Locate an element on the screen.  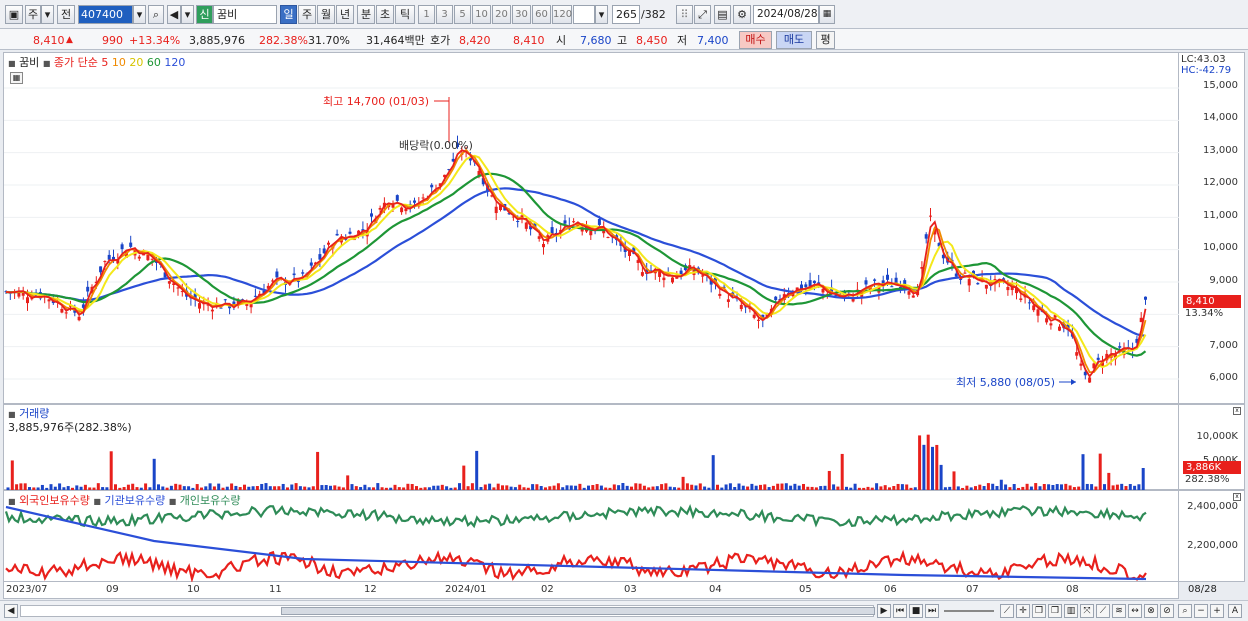
scroll-track is located at coordinates (447, 611).